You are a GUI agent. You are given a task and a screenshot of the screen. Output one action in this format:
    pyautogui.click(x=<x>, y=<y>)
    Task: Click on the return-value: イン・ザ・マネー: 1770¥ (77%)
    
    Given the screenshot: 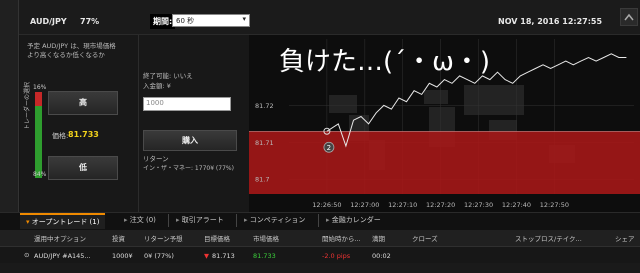 What is the action you would take?
    pyautogui.click(x=188, y=168)
    